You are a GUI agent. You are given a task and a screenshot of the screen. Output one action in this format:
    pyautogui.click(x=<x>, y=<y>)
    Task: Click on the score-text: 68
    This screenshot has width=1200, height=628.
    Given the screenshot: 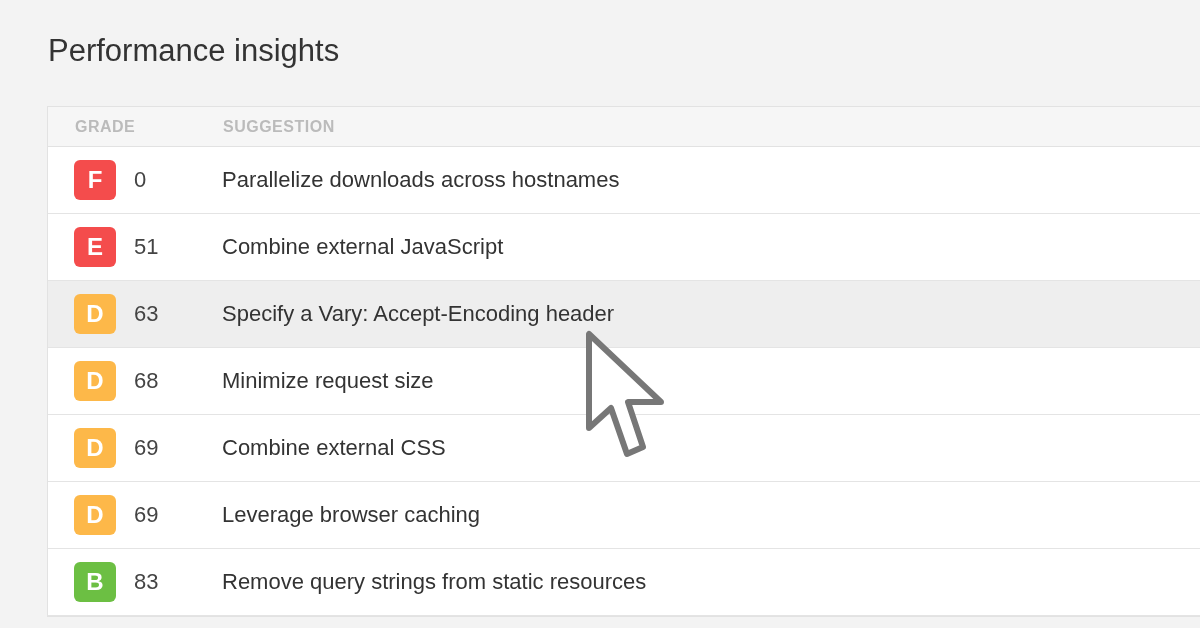 What is the action you would take?
    pyautogui.click(x=147, y=381)
    